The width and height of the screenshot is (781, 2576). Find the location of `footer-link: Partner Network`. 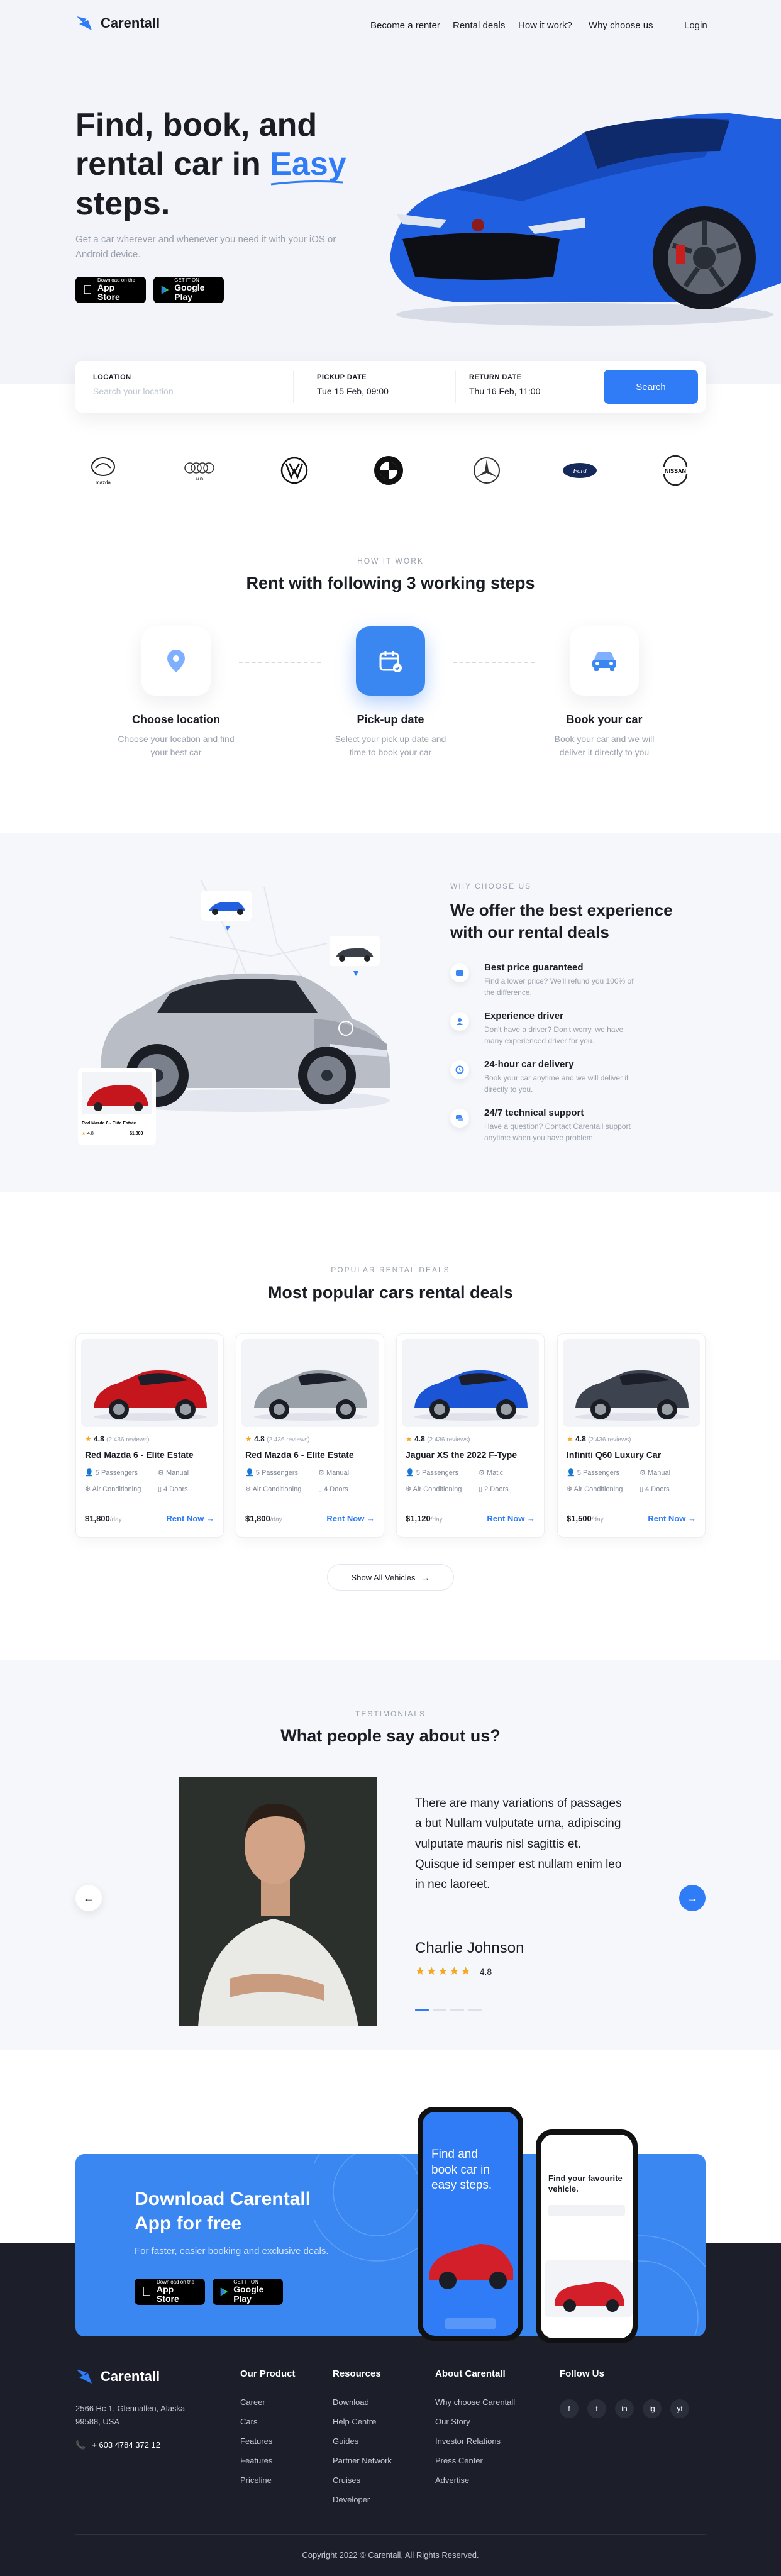

footer-link: Partner Network is located at coordinates (362, 2460).